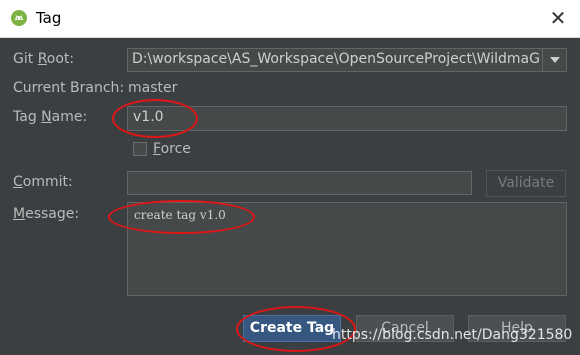  I want to click on current-branch-label: Current Branch:, so click(69, 88).